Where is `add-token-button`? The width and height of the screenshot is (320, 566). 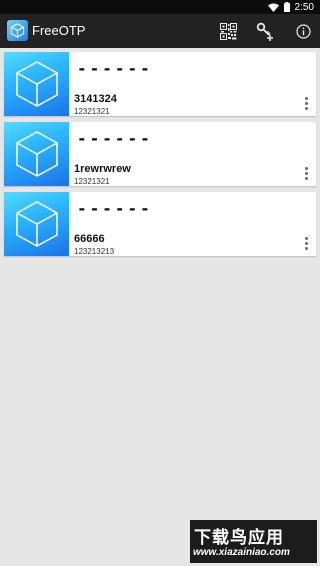 add-token-button is located at coordinates (265, 31).